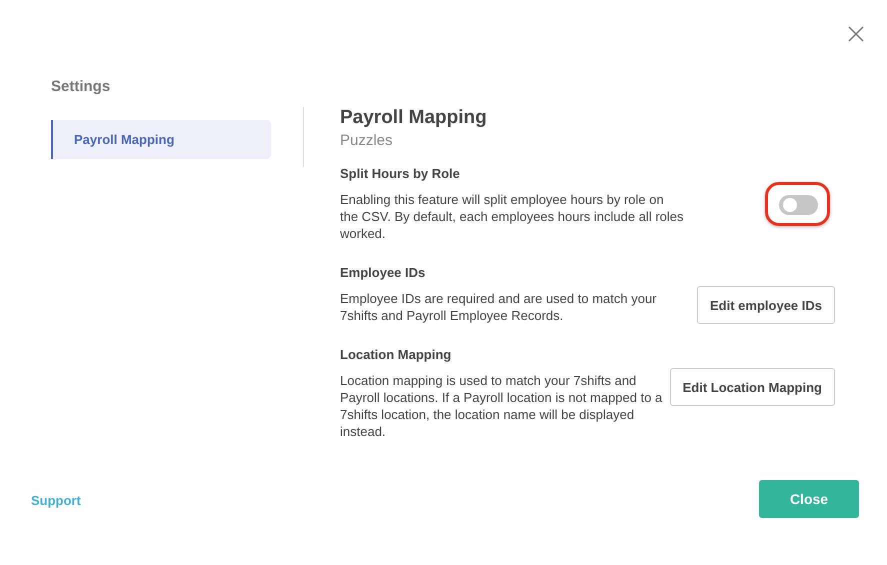 This screenshot has width=887, height=565. What do you see at coordinates (502, 406) in the screenshot?
I see `section-description: Location mapping is used to match your 7shifts and Payroll locations. If a Payroll location is not mapped to a 7shifts location, the location name will be displayed instead.` at bounding box center [502, 406].